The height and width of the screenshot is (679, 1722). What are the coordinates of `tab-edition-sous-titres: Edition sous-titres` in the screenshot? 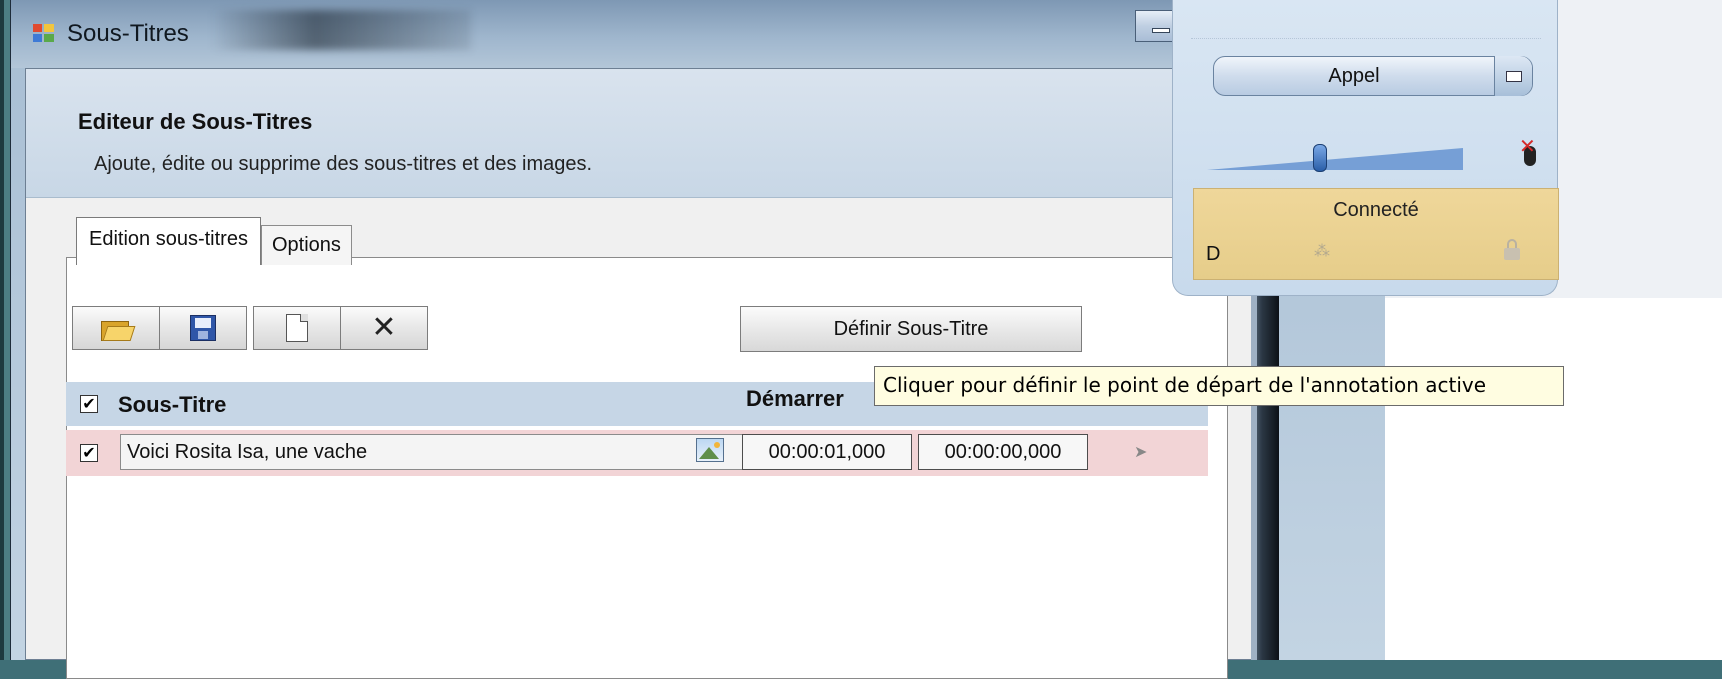 It's located at (168, 241).